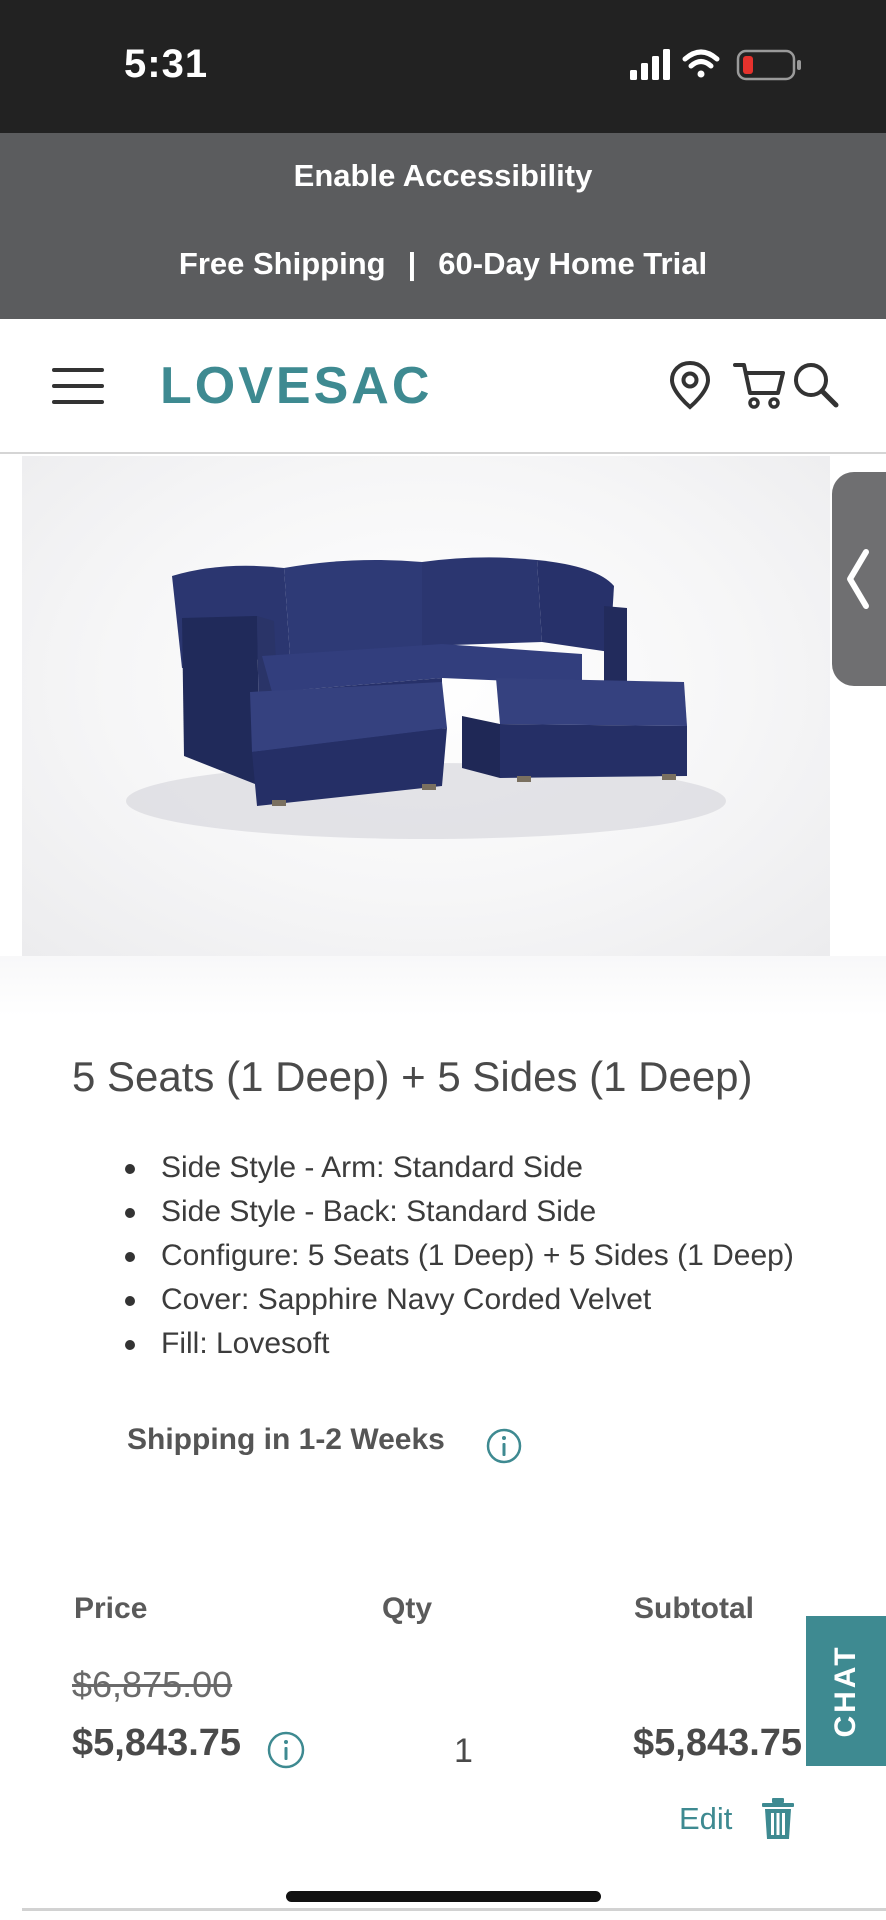 The image size is (886, 1920). I want to click on shipping-estimate: Shipping in 1-2 Weeks, so click(286, 1439).